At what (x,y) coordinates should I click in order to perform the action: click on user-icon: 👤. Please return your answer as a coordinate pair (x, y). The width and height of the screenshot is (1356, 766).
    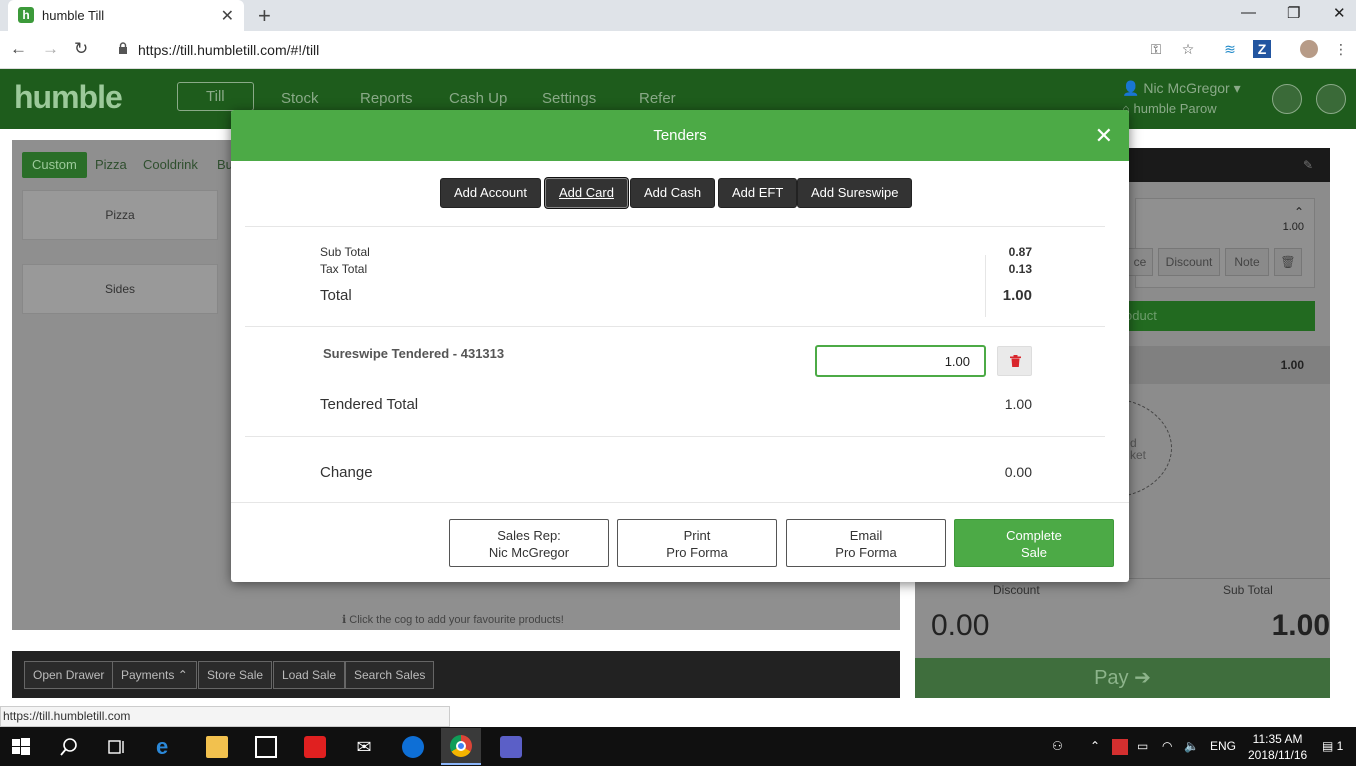
    Looking at the image, I should click on (1131, 88).